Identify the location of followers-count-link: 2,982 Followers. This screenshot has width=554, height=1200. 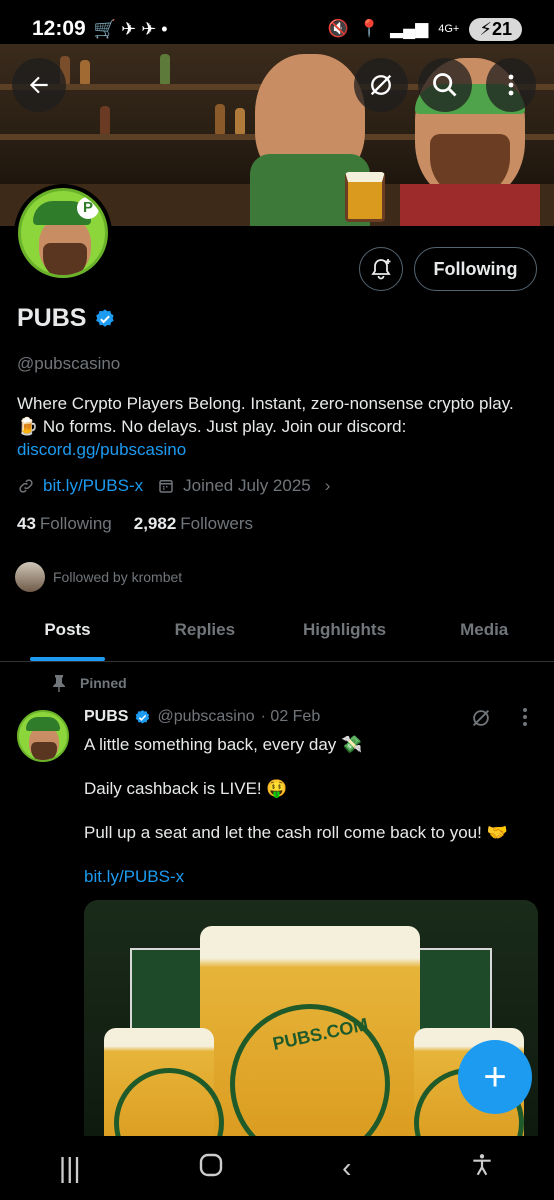
(193, 524).